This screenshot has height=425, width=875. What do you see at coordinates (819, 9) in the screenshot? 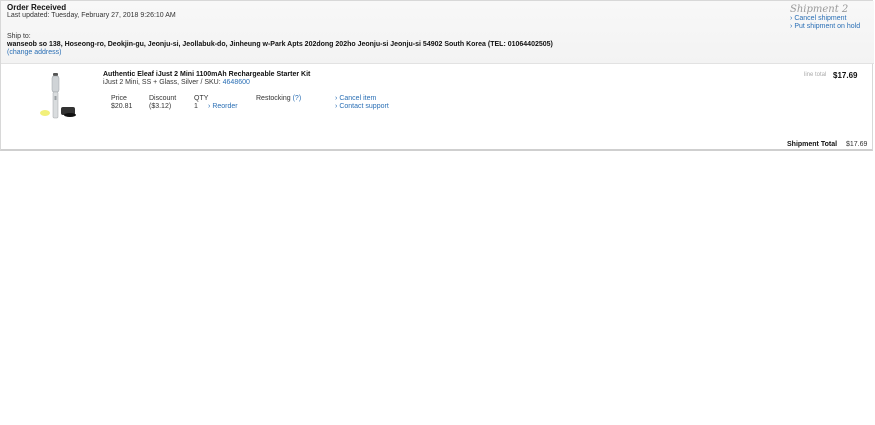
I see `shipment-title: Shipment 2` at bounding box center [819, 9].